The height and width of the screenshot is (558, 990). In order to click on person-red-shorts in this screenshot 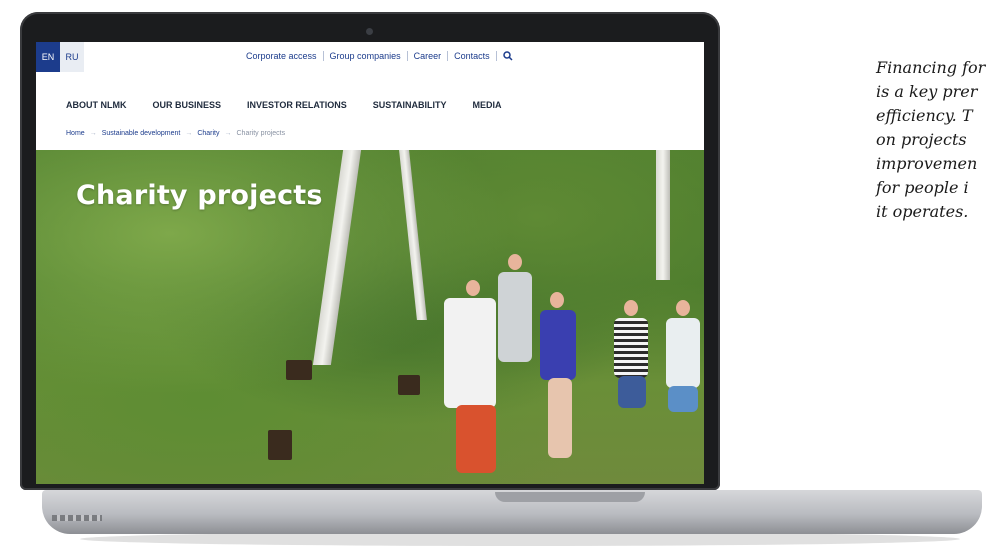, I will do `click(476, 439)`.